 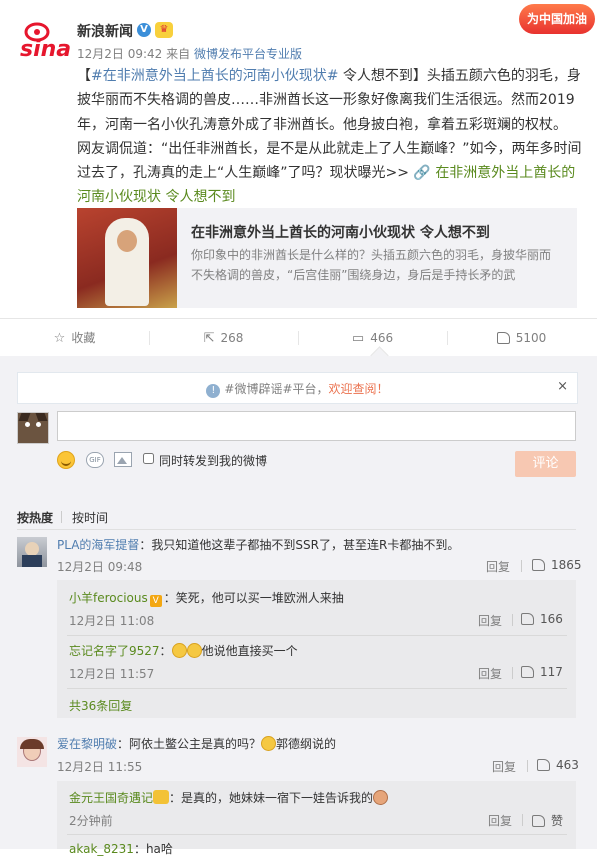 I want to click on my-avatar, so click(x=33, y=428).